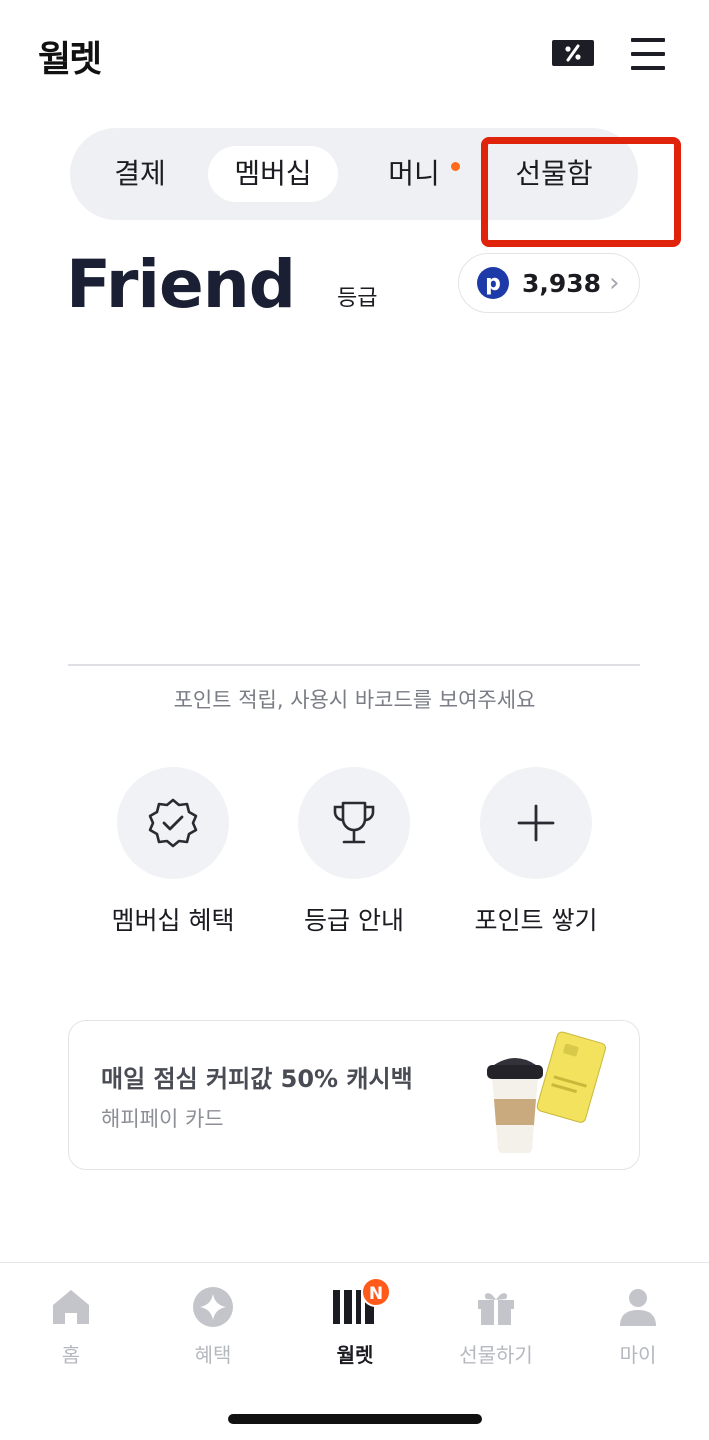  I want to click on nav-label: 선물하기, so click(496, 1355).